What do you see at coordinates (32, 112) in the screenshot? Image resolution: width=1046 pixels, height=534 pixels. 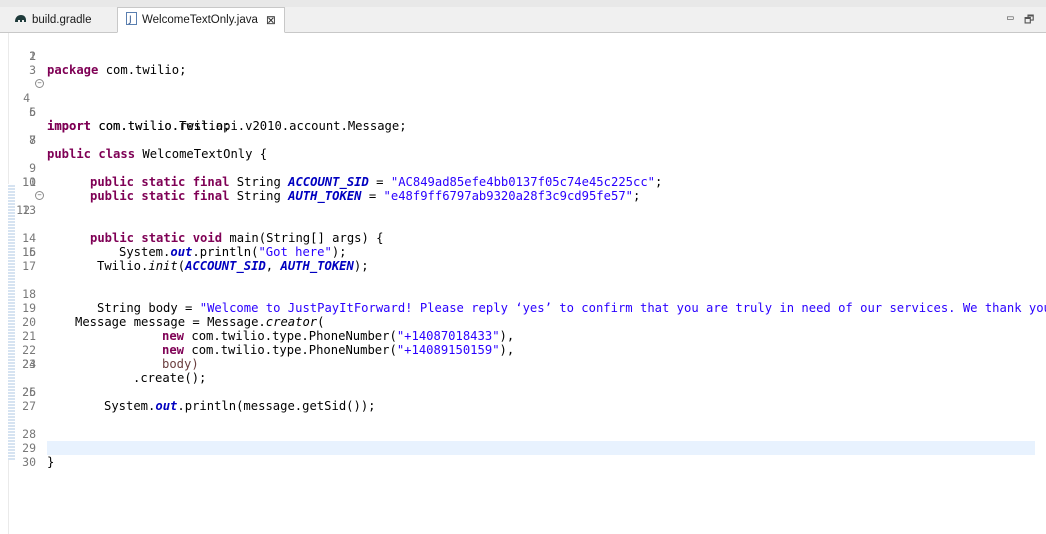 I see `line-number: 6` at bounding box center [32, 112].